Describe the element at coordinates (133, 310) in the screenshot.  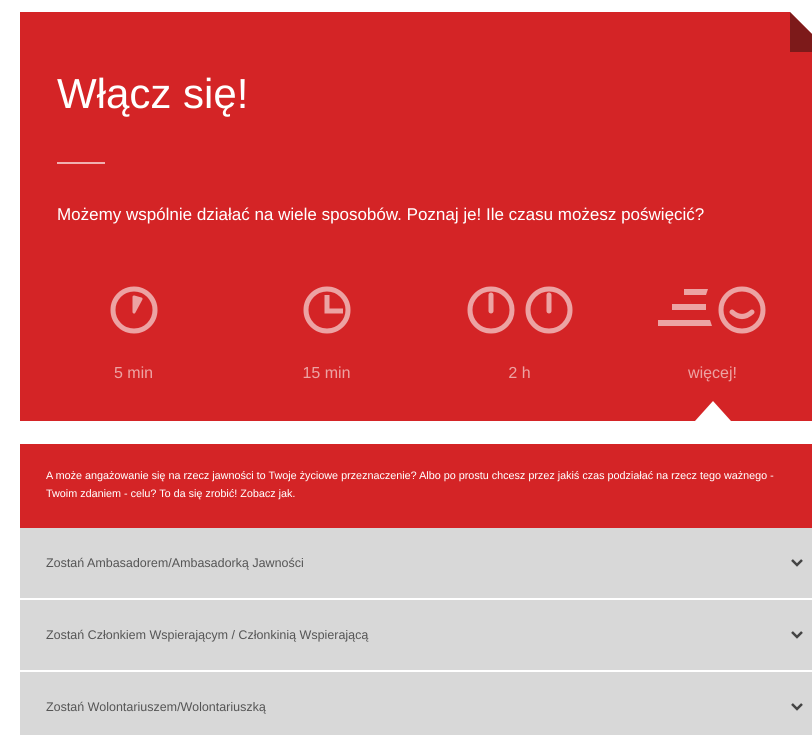
I see `timer-icon` at that location.